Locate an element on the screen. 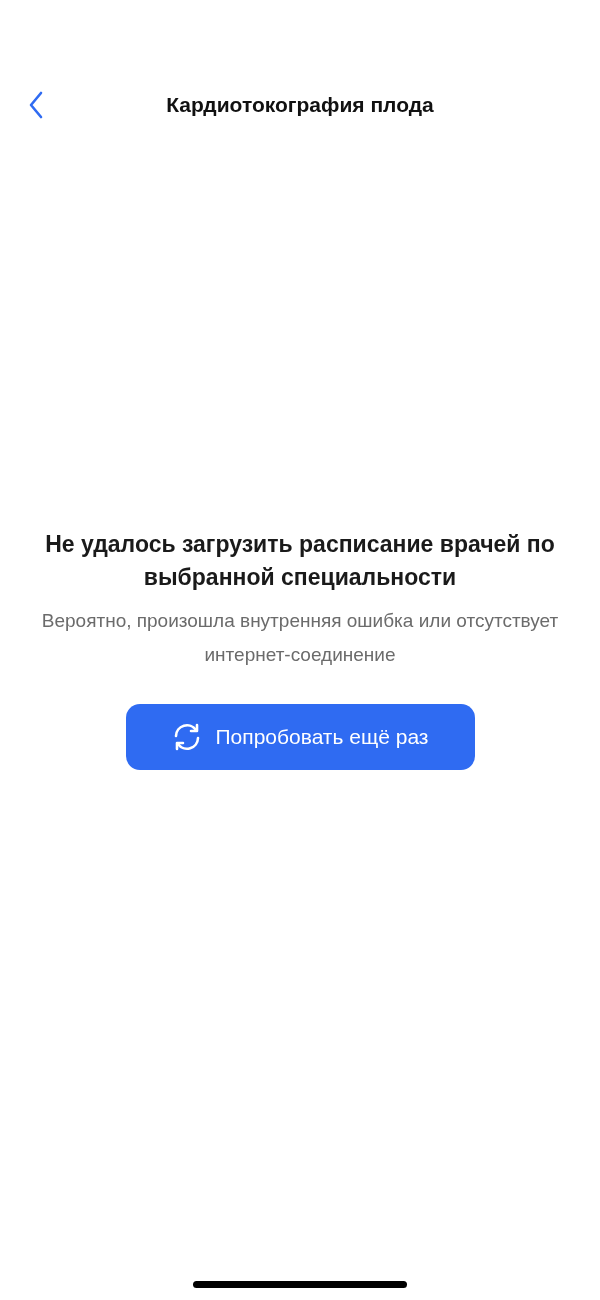  retry-button: Попробовать ещё раз is located at coordinates (300, 737).